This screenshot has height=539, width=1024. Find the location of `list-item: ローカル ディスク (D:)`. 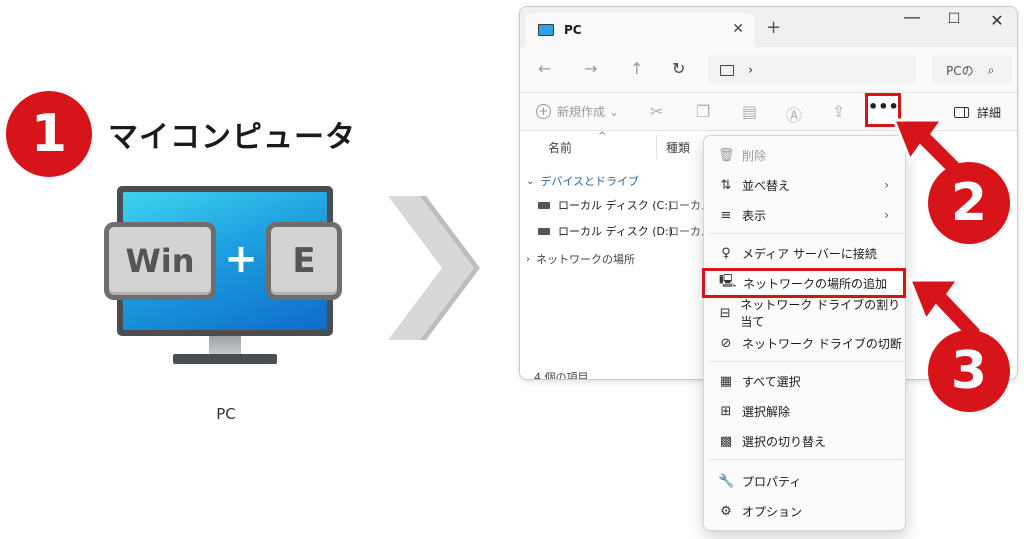

list-item: ローカル ディスク (D:) is located at coordinates (605, 231).